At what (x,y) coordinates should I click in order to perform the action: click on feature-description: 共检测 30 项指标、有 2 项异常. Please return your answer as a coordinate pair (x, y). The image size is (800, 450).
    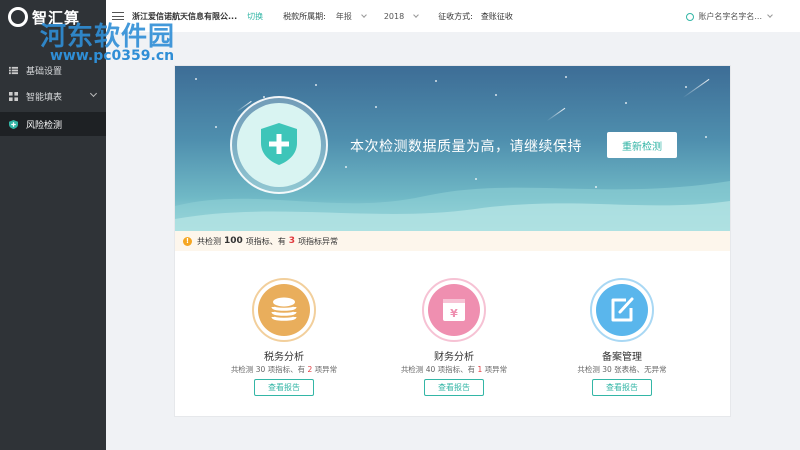
    Looking at the image, I should click on (284, 369).